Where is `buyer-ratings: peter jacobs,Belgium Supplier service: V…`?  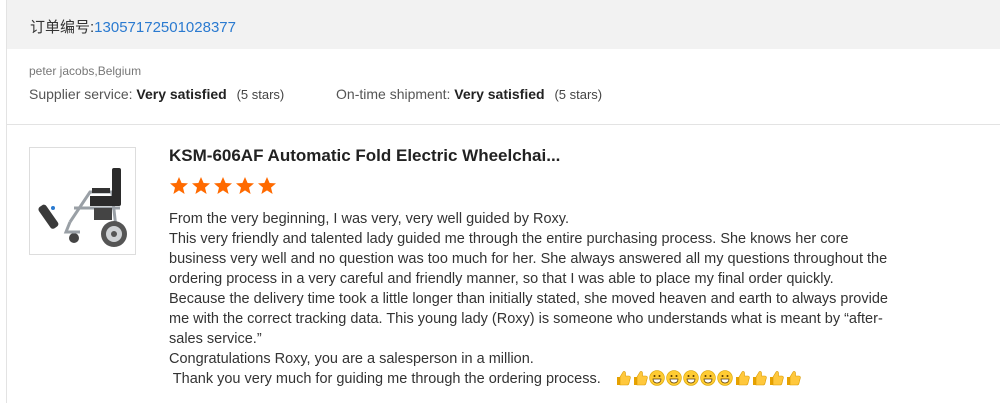
buyer-ratings: peter jacobs,Belgium Supplier service: V… is located at coordinates (315, 83).